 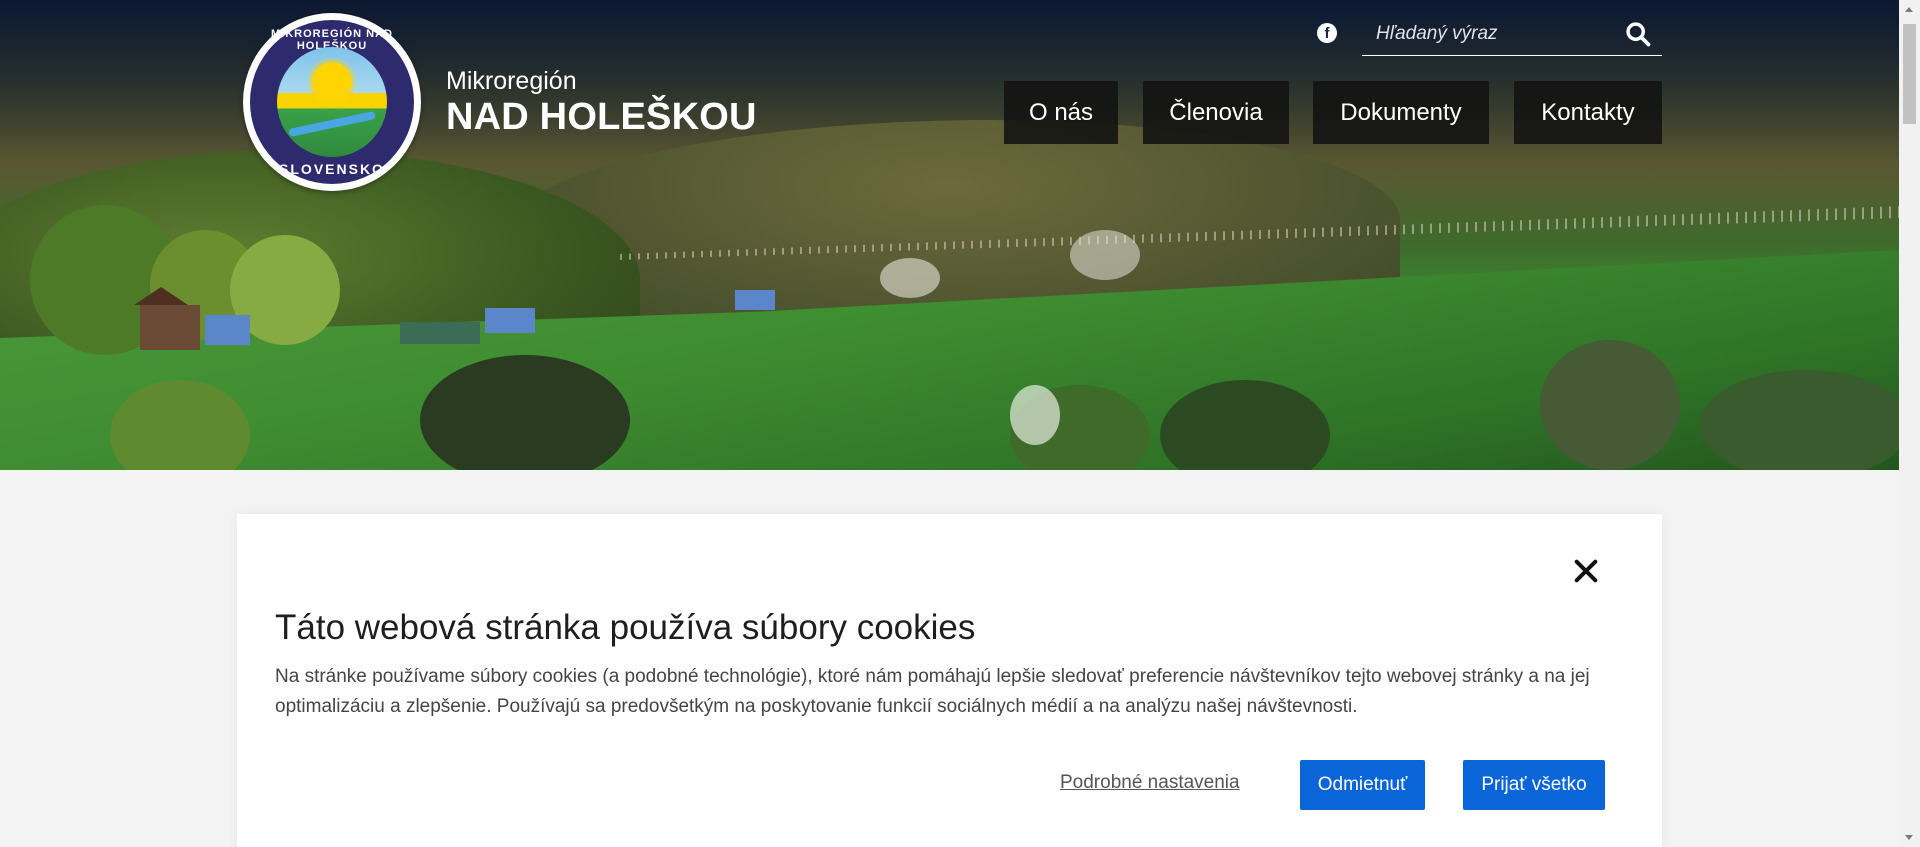 I want to click on scroll-down-arrow-icon, so click(x=1909, y=837).